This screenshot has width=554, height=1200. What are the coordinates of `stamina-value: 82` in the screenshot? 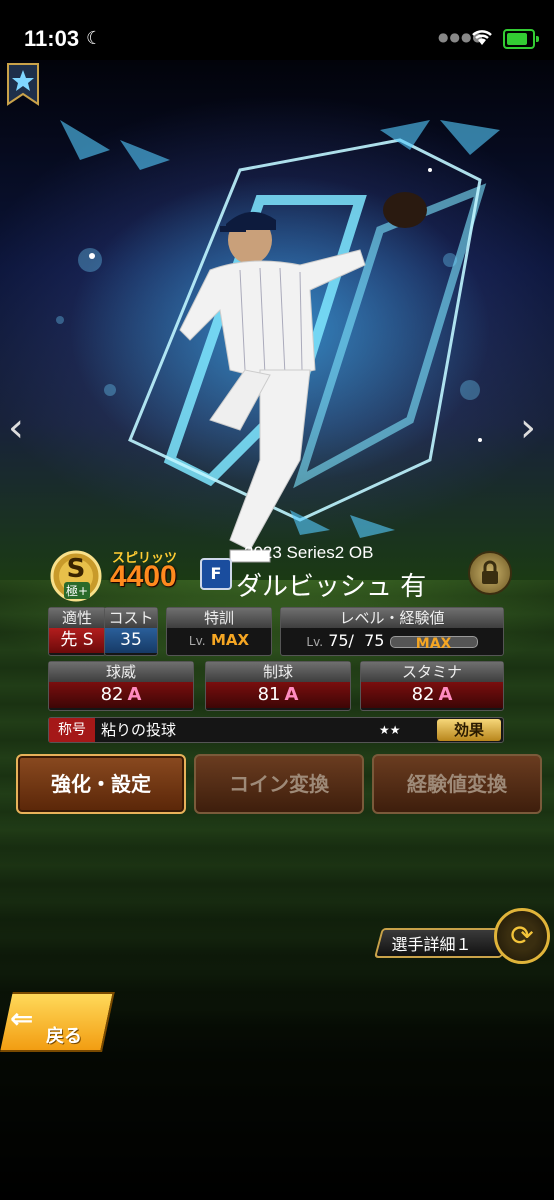 It's located at (423, 694).